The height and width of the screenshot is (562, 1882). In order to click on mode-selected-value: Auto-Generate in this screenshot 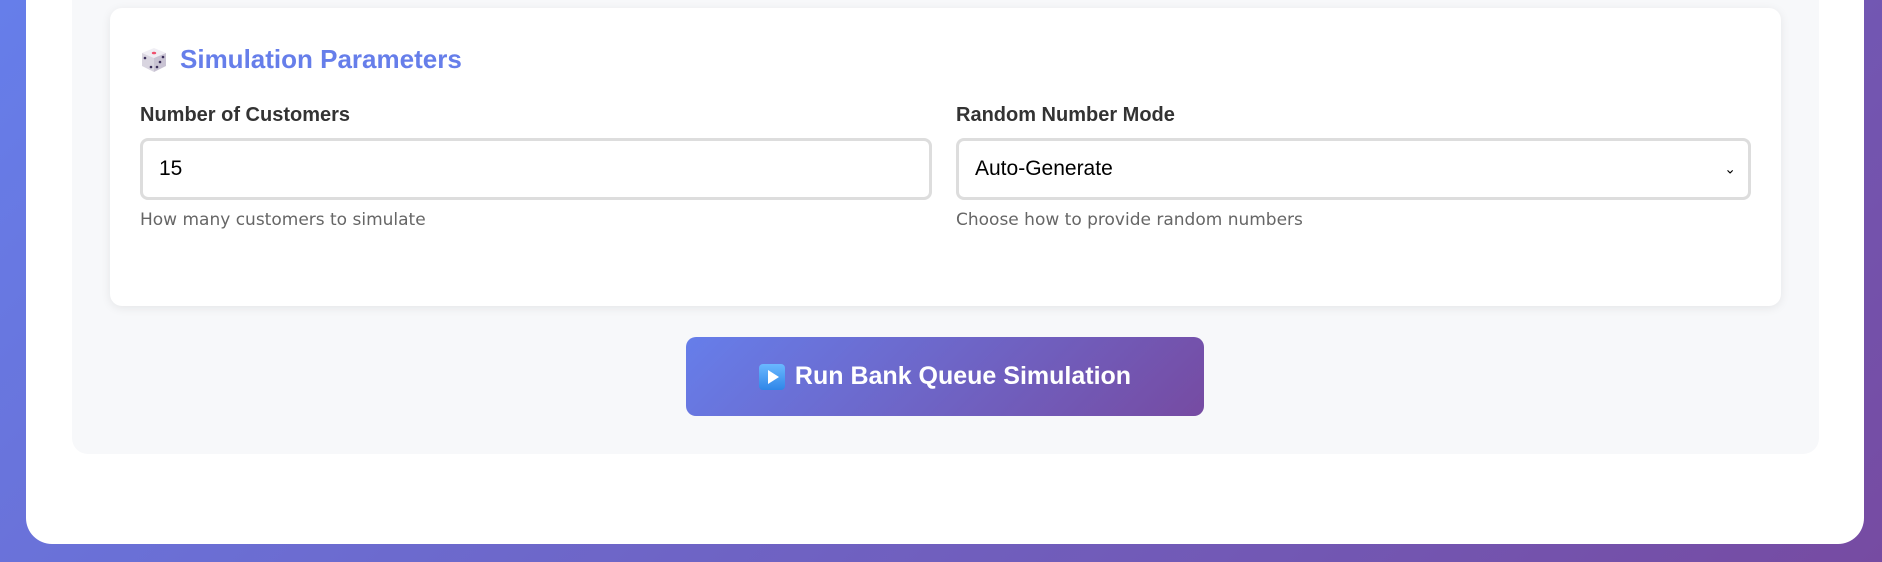, I will do `click(1044, 168)`.